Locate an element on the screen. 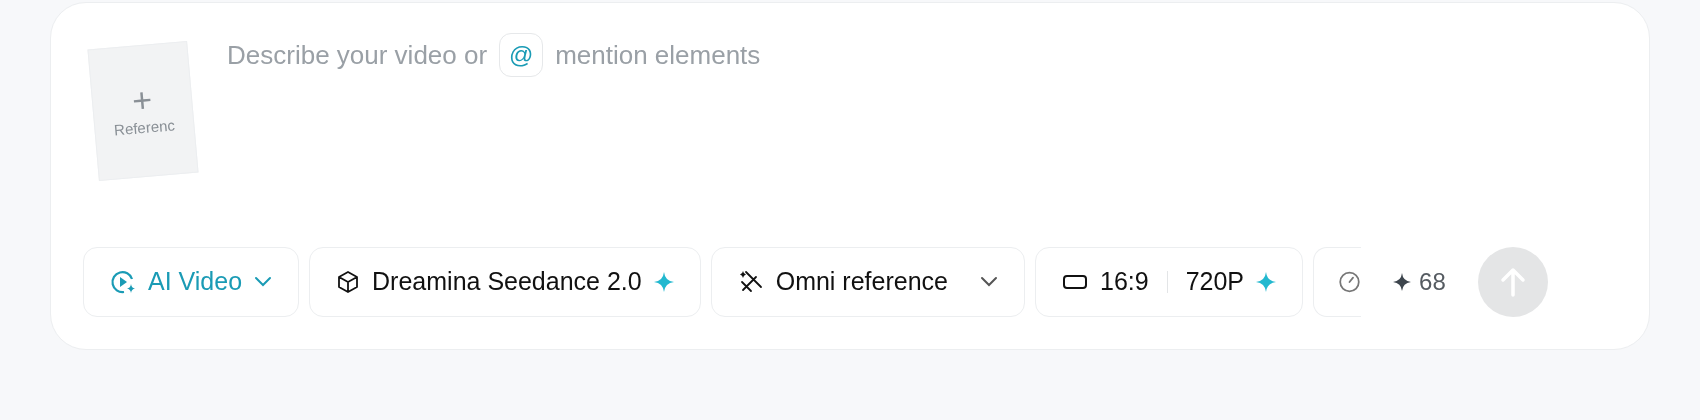 The height and width of the screenshot is (420, 1700). format-selector: 16:9 720P is located at coordinates (1169, 282).